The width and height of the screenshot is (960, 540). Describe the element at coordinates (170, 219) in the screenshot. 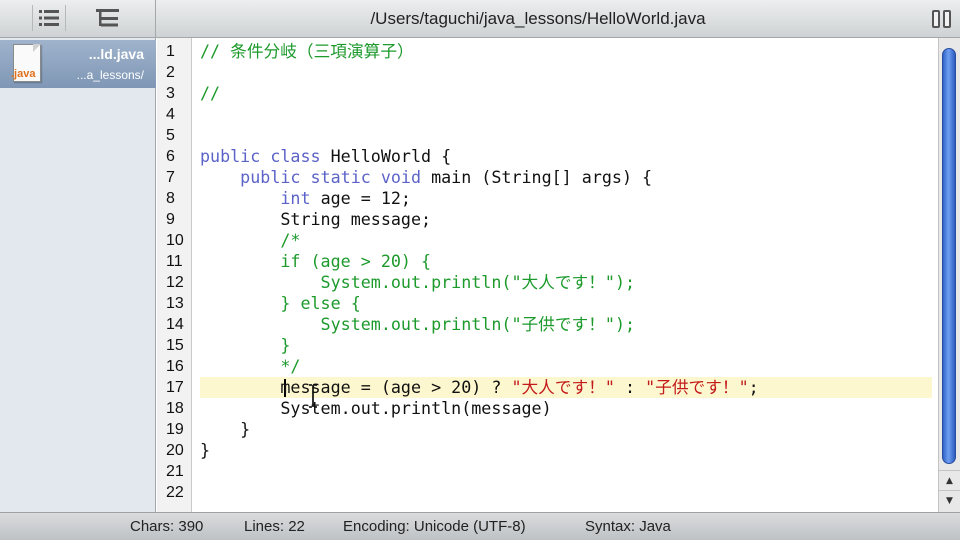

I see `line-number: 9` at that location.